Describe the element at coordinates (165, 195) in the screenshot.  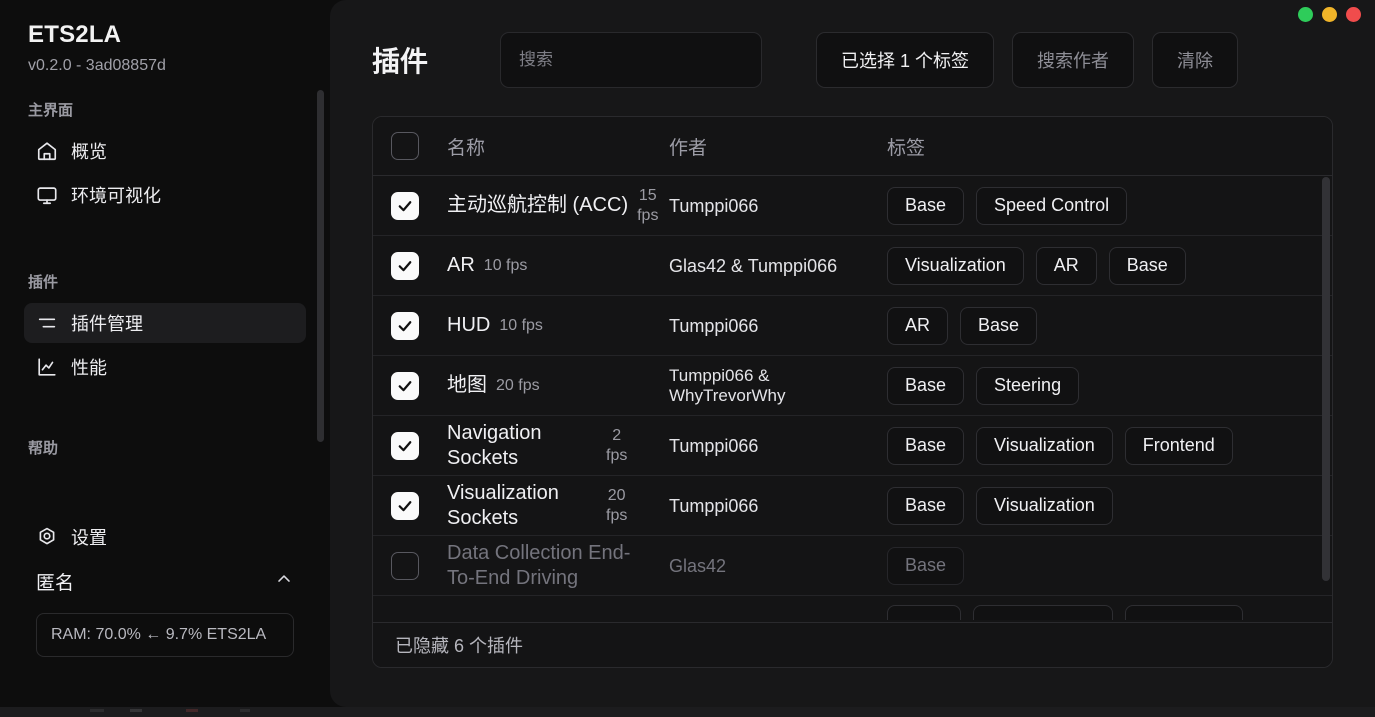
I see `sidebar-item-visualization: 环境可视化` at that location.